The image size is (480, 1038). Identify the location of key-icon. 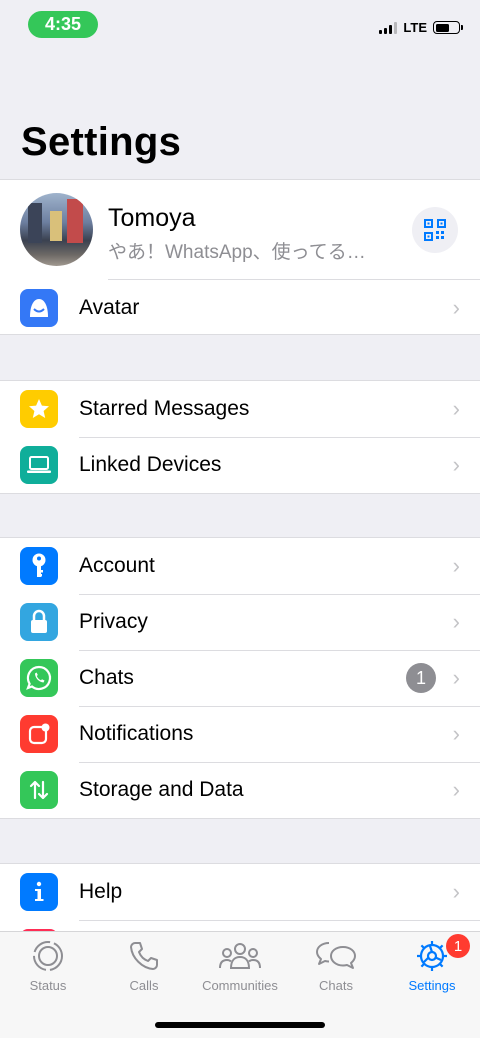
(39, 566).